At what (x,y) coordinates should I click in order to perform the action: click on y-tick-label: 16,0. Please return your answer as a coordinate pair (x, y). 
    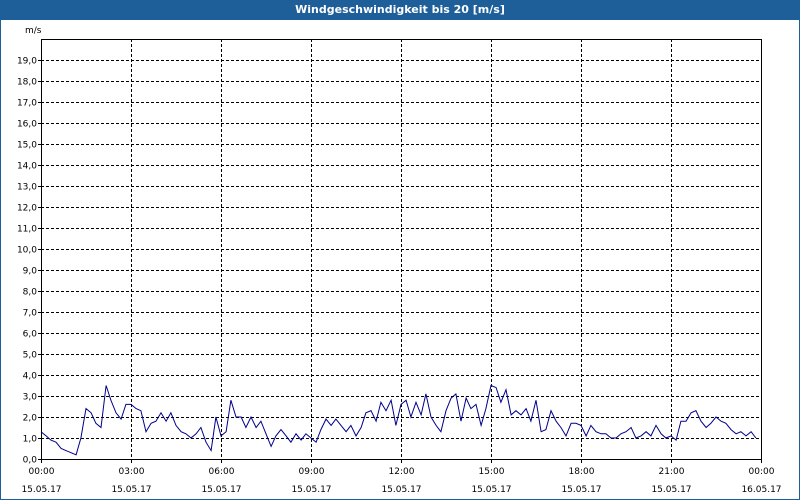
    Looking at the image, I should click on (27, 125).